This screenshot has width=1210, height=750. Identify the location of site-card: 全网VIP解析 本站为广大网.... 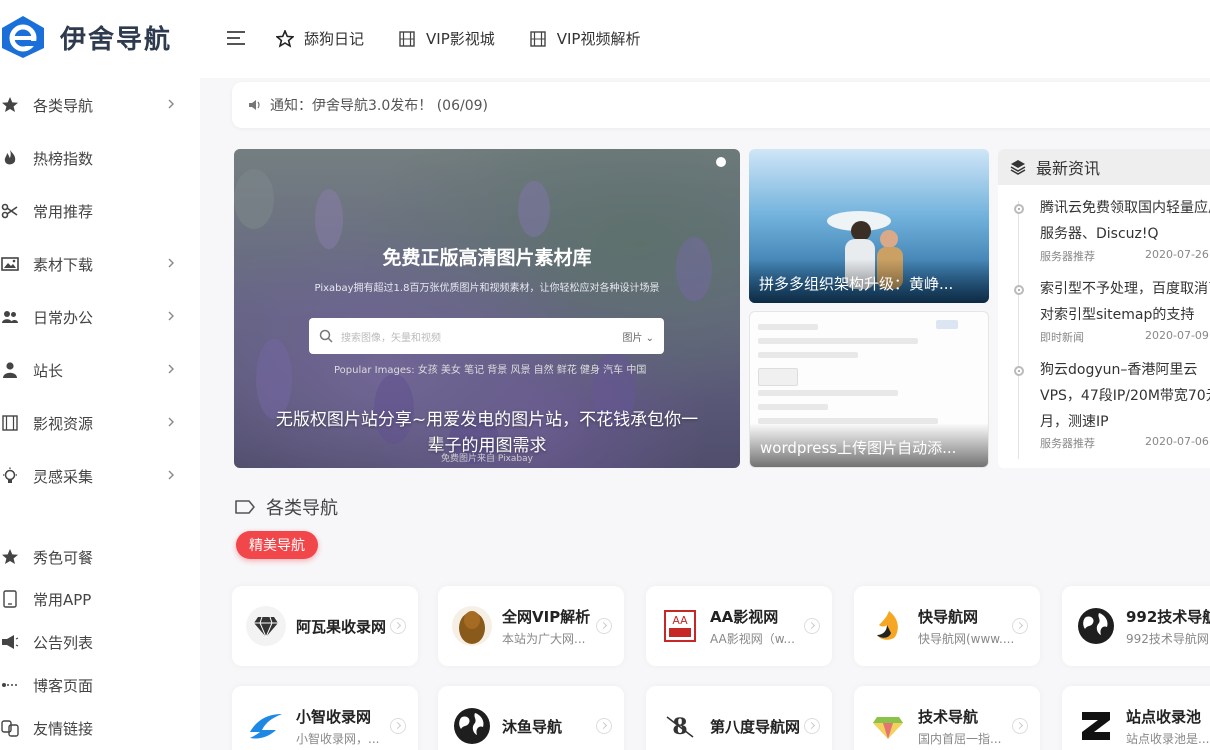
(531, 626).